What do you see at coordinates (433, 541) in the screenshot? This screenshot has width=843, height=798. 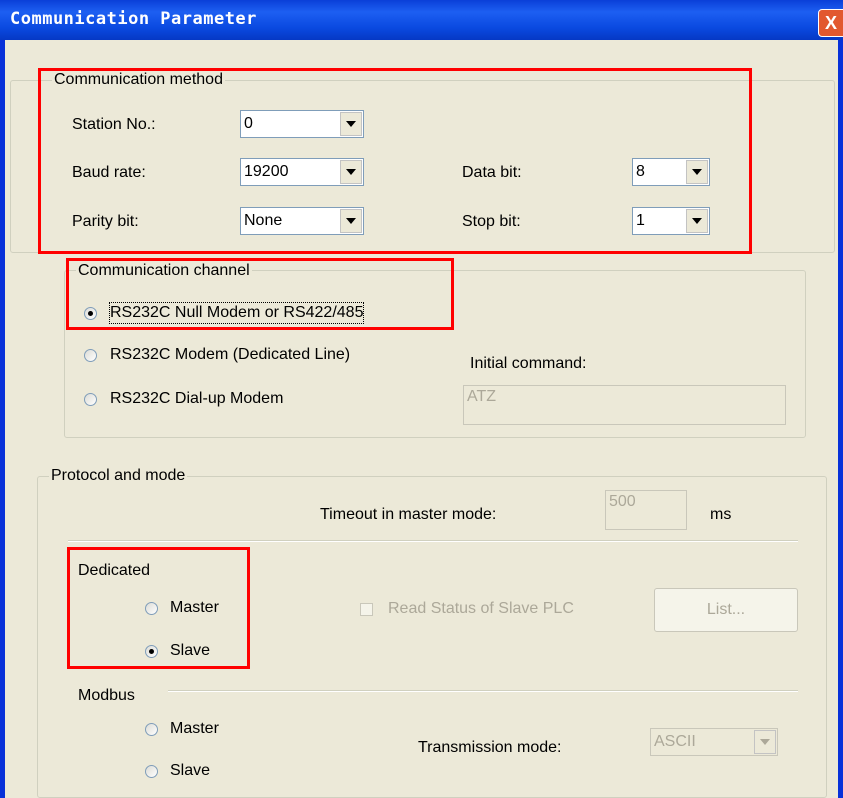 I see `divider-timeout` at bounding box center [433, 541].